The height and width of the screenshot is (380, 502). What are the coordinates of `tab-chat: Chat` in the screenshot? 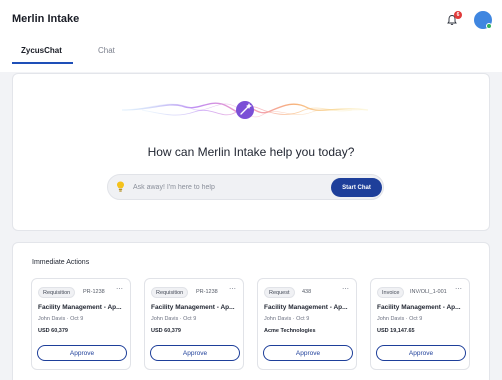 It's located at (106, 50).